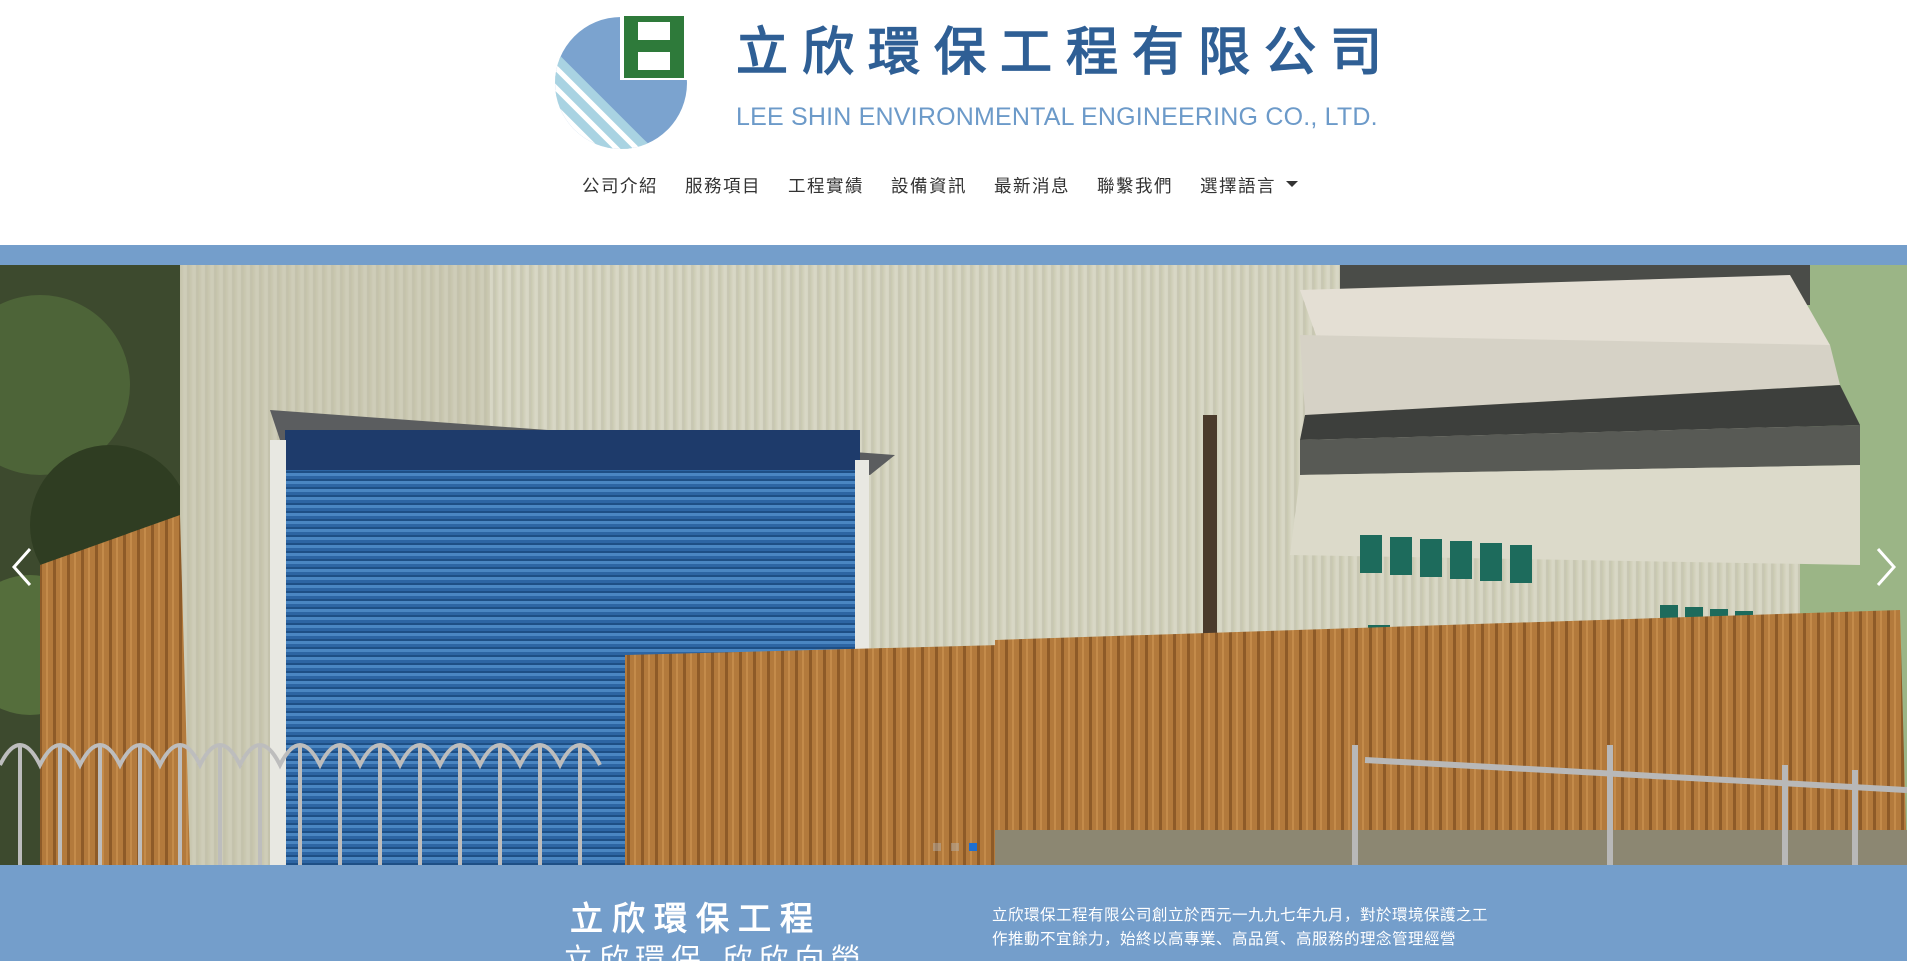 The width and height of the screenshot is (1907, 961). I want to click on header-divider-bar, so click(953, 255).